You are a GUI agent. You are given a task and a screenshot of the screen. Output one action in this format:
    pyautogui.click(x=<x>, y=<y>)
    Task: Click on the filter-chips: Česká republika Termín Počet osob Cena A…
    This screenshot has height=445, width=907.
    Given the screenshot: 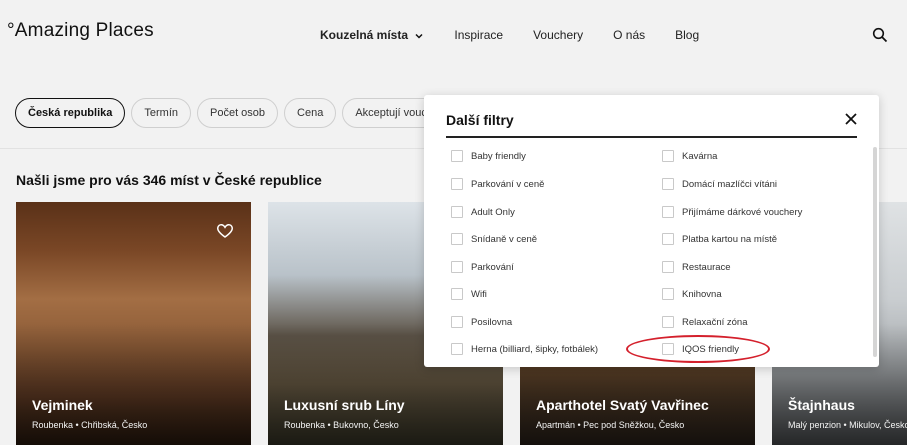 What is the action you would take?
    pyautogui.click(x=241, y=113)
    